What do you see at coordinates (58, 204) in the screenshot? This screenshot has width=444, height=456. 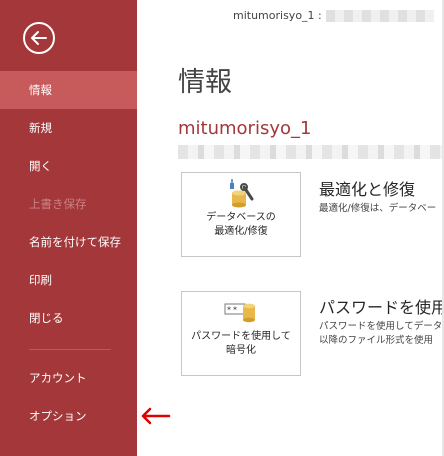 I see `nav-item-save: 上書き保存` at bounding box center [58, 204].